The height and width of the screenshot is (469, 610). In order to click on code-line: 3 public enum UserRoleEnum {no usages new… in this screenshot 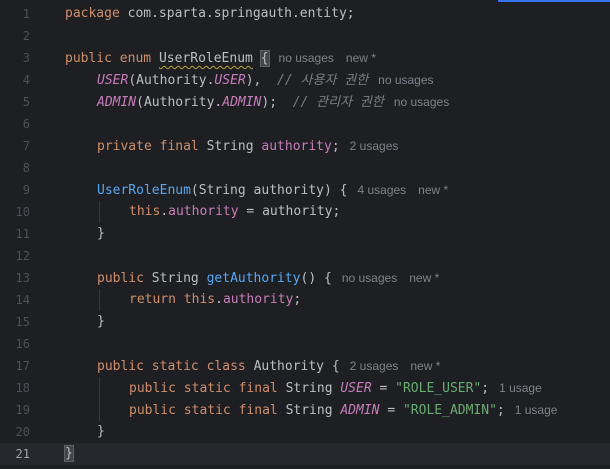, I will do `click(305, 58)`.